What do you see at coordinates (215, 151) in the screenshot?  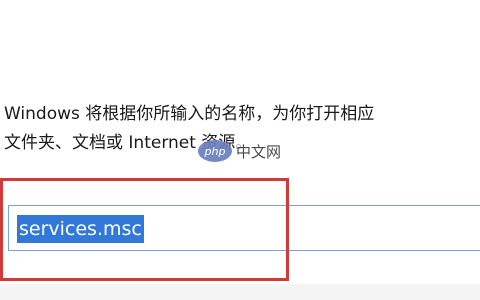 I see `php-logo-icon: php` at bounding box center [215, 151].